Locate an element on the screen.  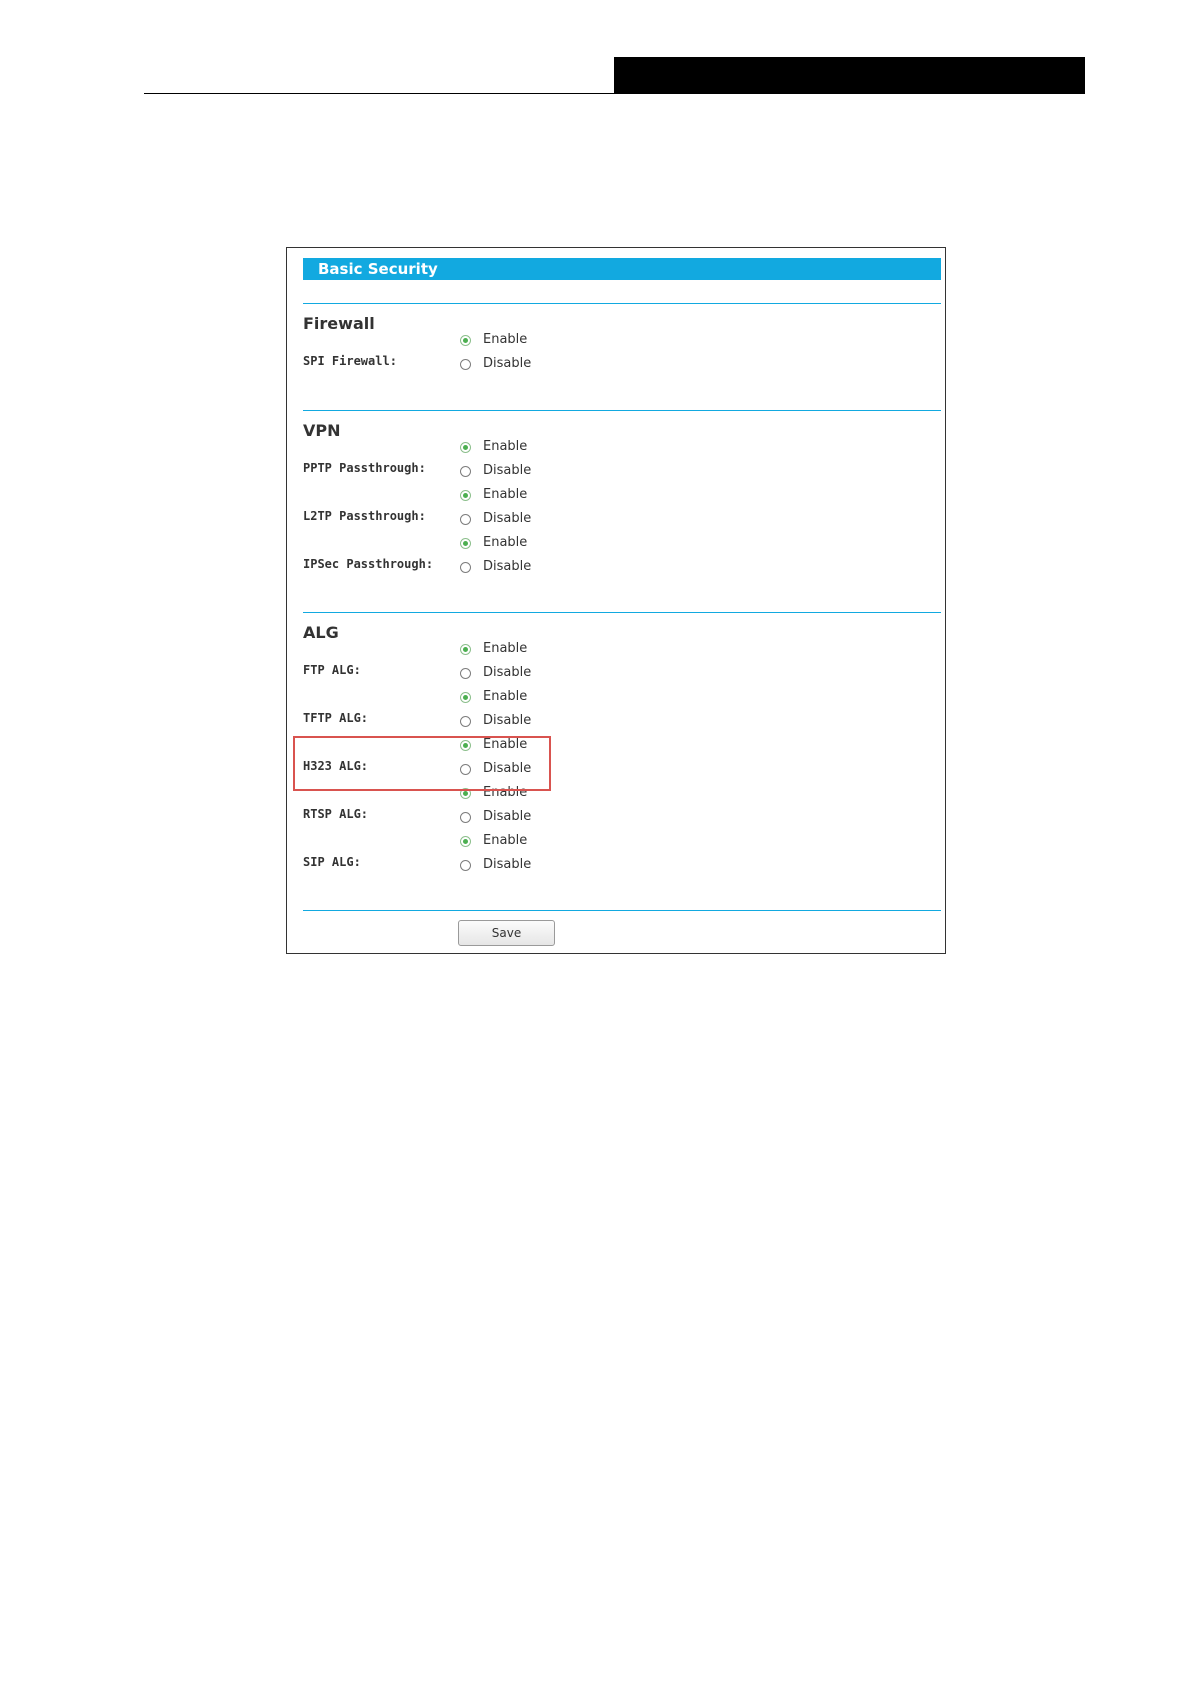
panel-title: Basic Security is located at coordinates (378, 269).